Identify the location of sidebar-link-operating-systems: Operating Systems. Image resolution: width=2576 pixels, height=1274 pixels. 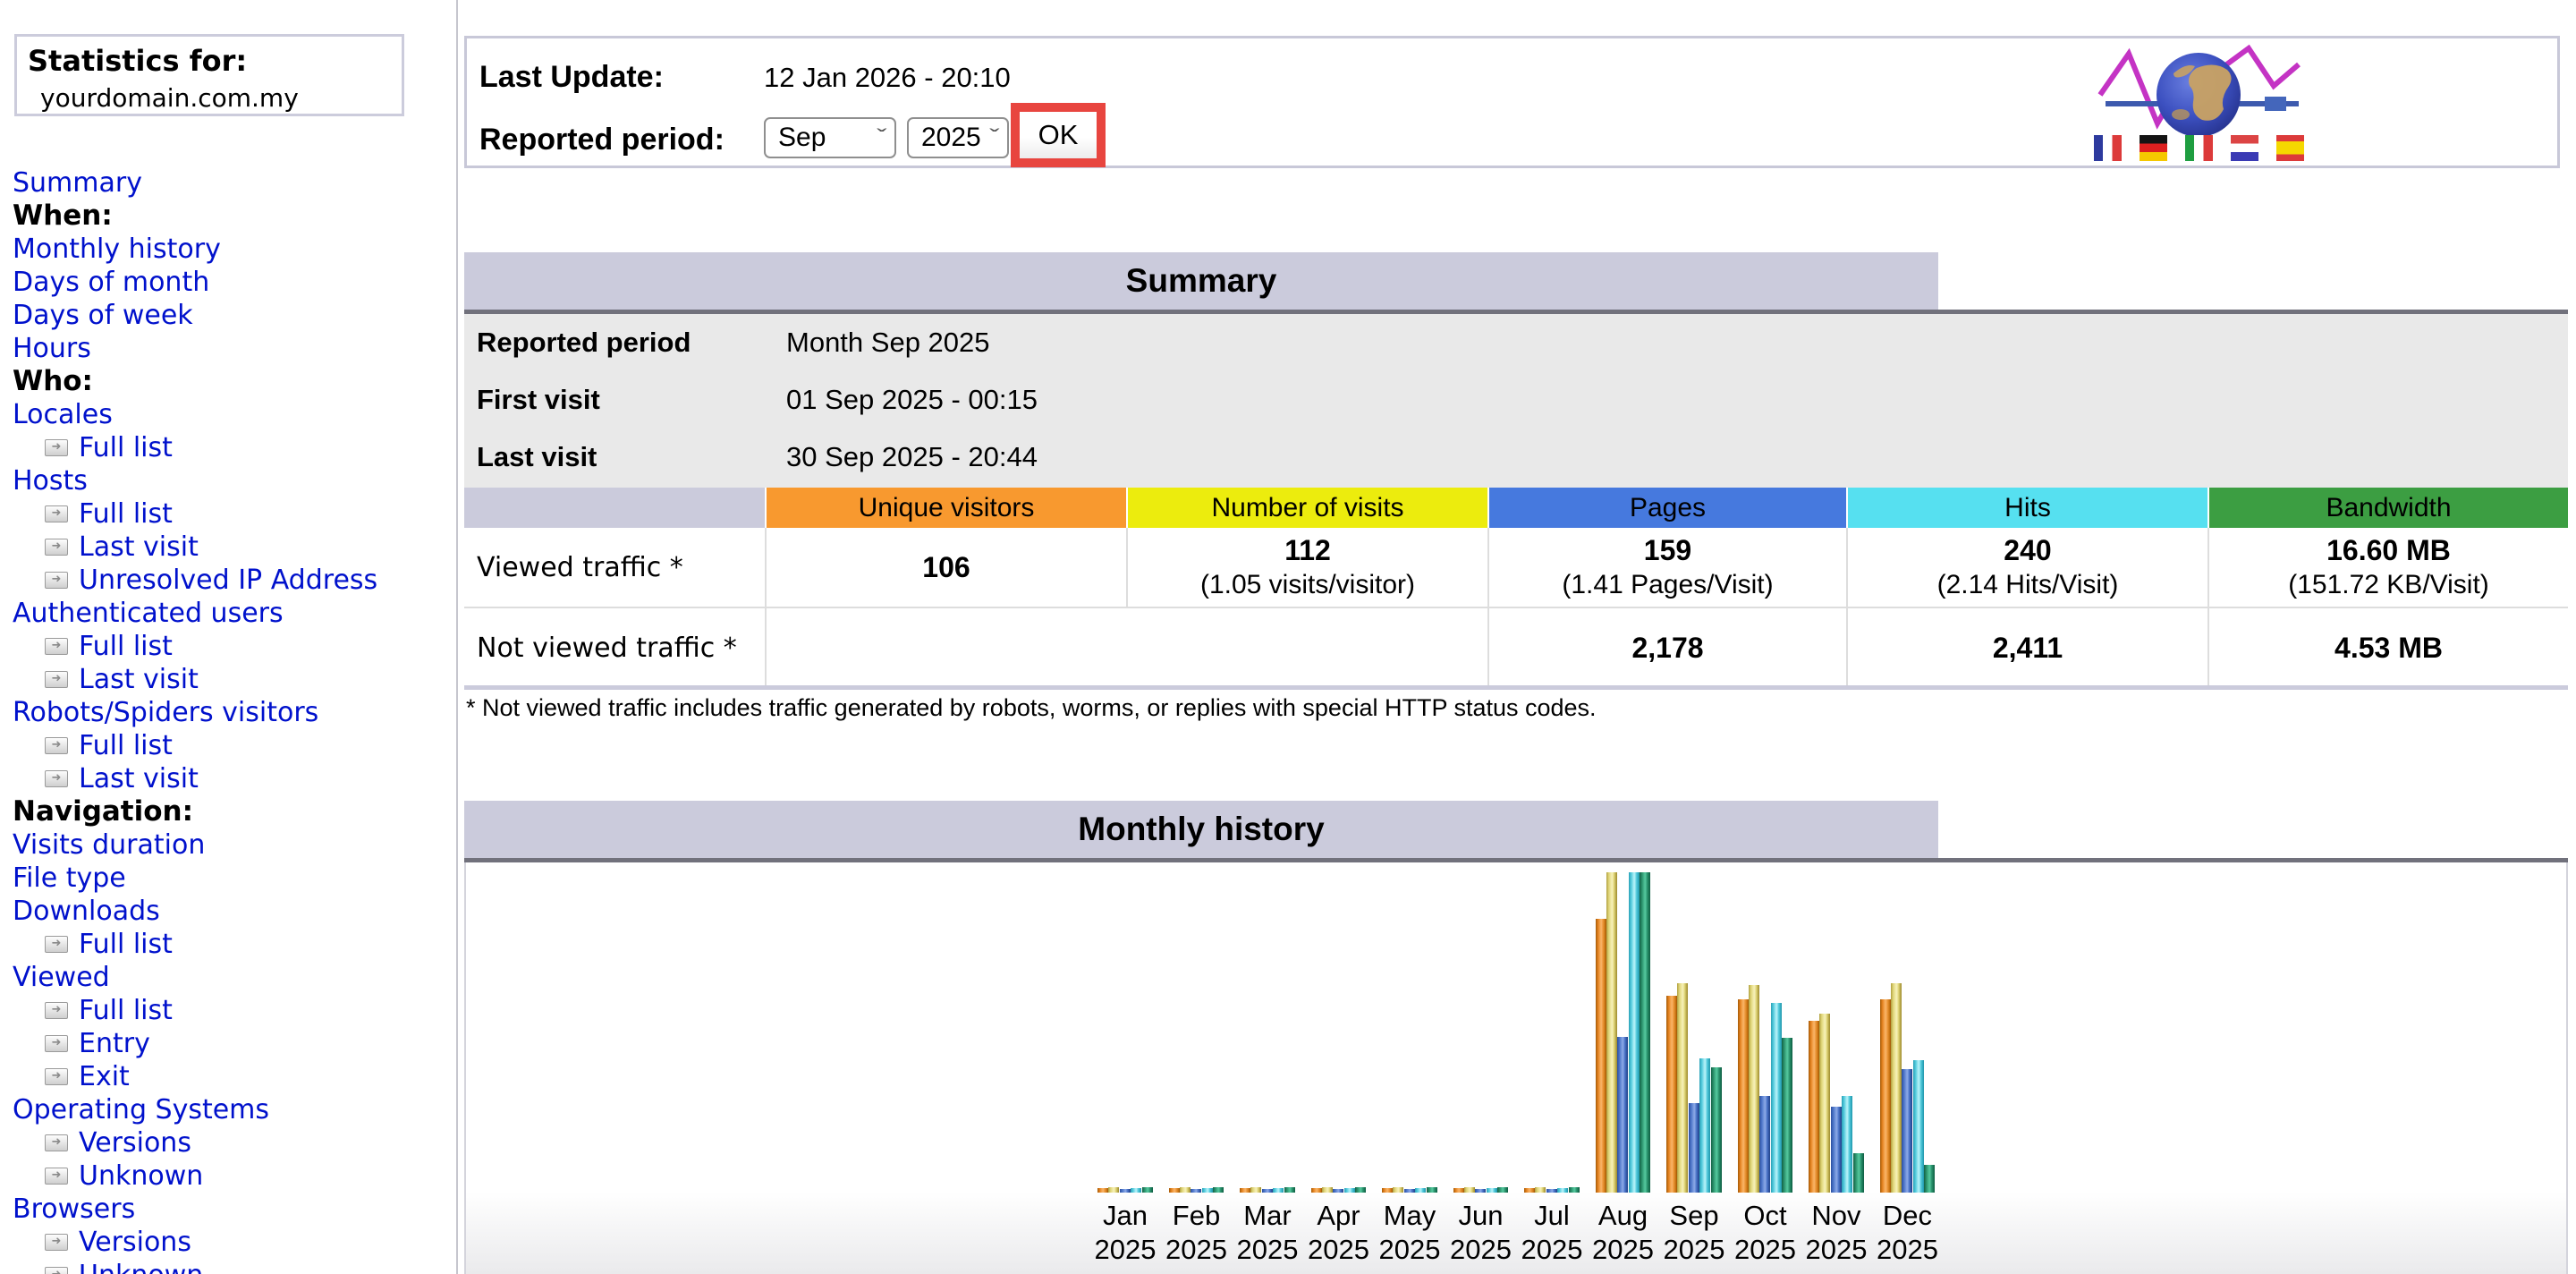
(233, 1109).